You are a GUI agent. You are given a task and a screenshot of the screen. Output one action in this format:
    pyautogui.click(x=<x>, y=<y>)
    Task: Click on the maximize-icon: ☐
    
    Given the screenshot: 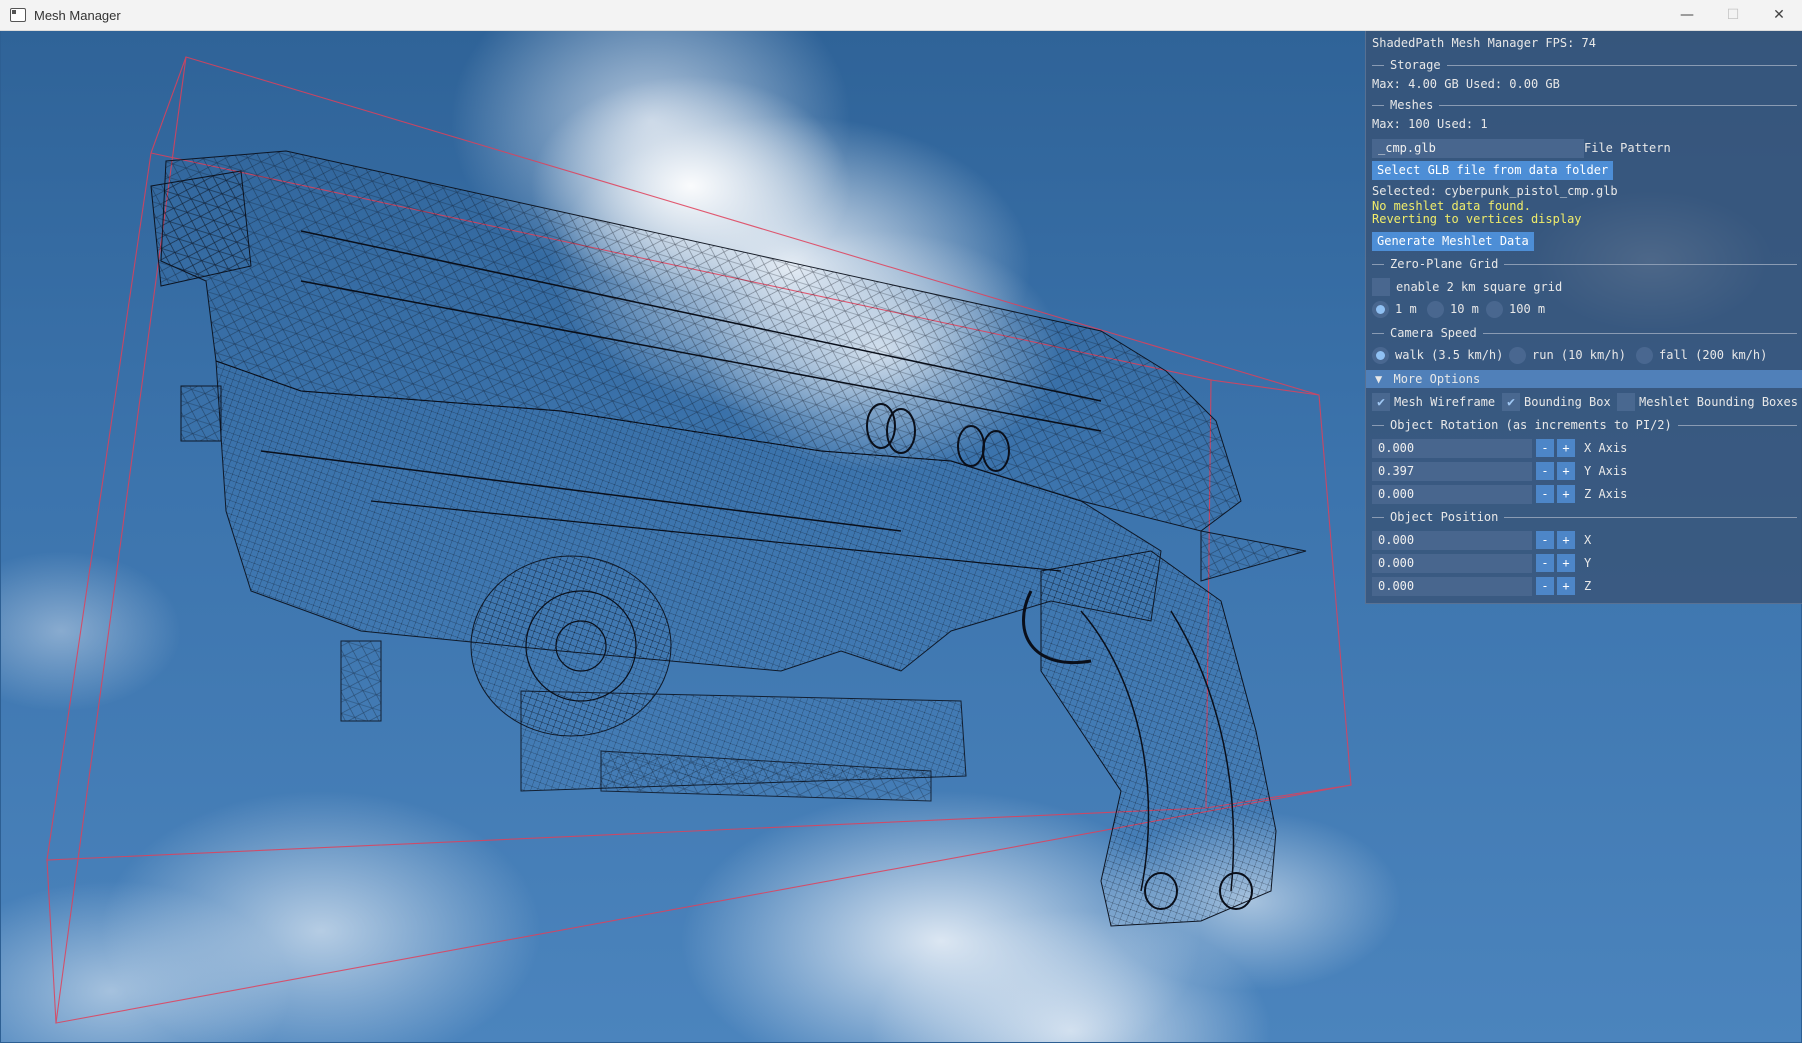 What is the action you would take?
    pyautogui.click(x=1733, y=15)
    